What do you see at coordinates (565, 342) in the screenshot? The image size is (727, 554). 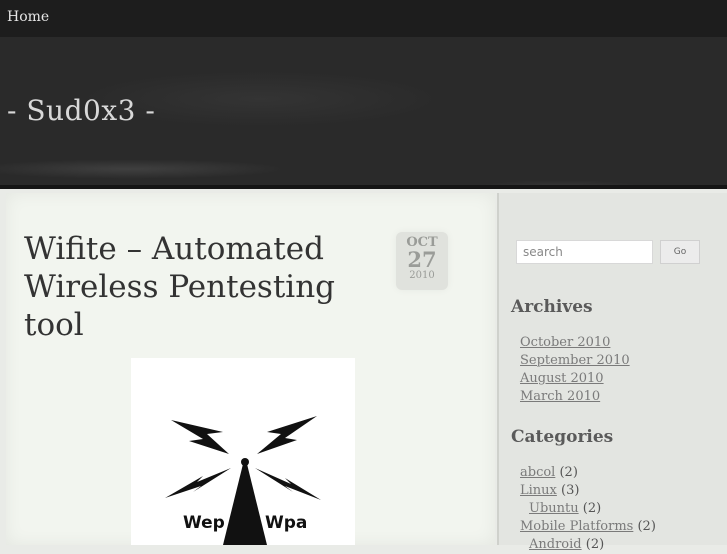 I see `archive-link: October 2010` at bounding box center [565, 342].